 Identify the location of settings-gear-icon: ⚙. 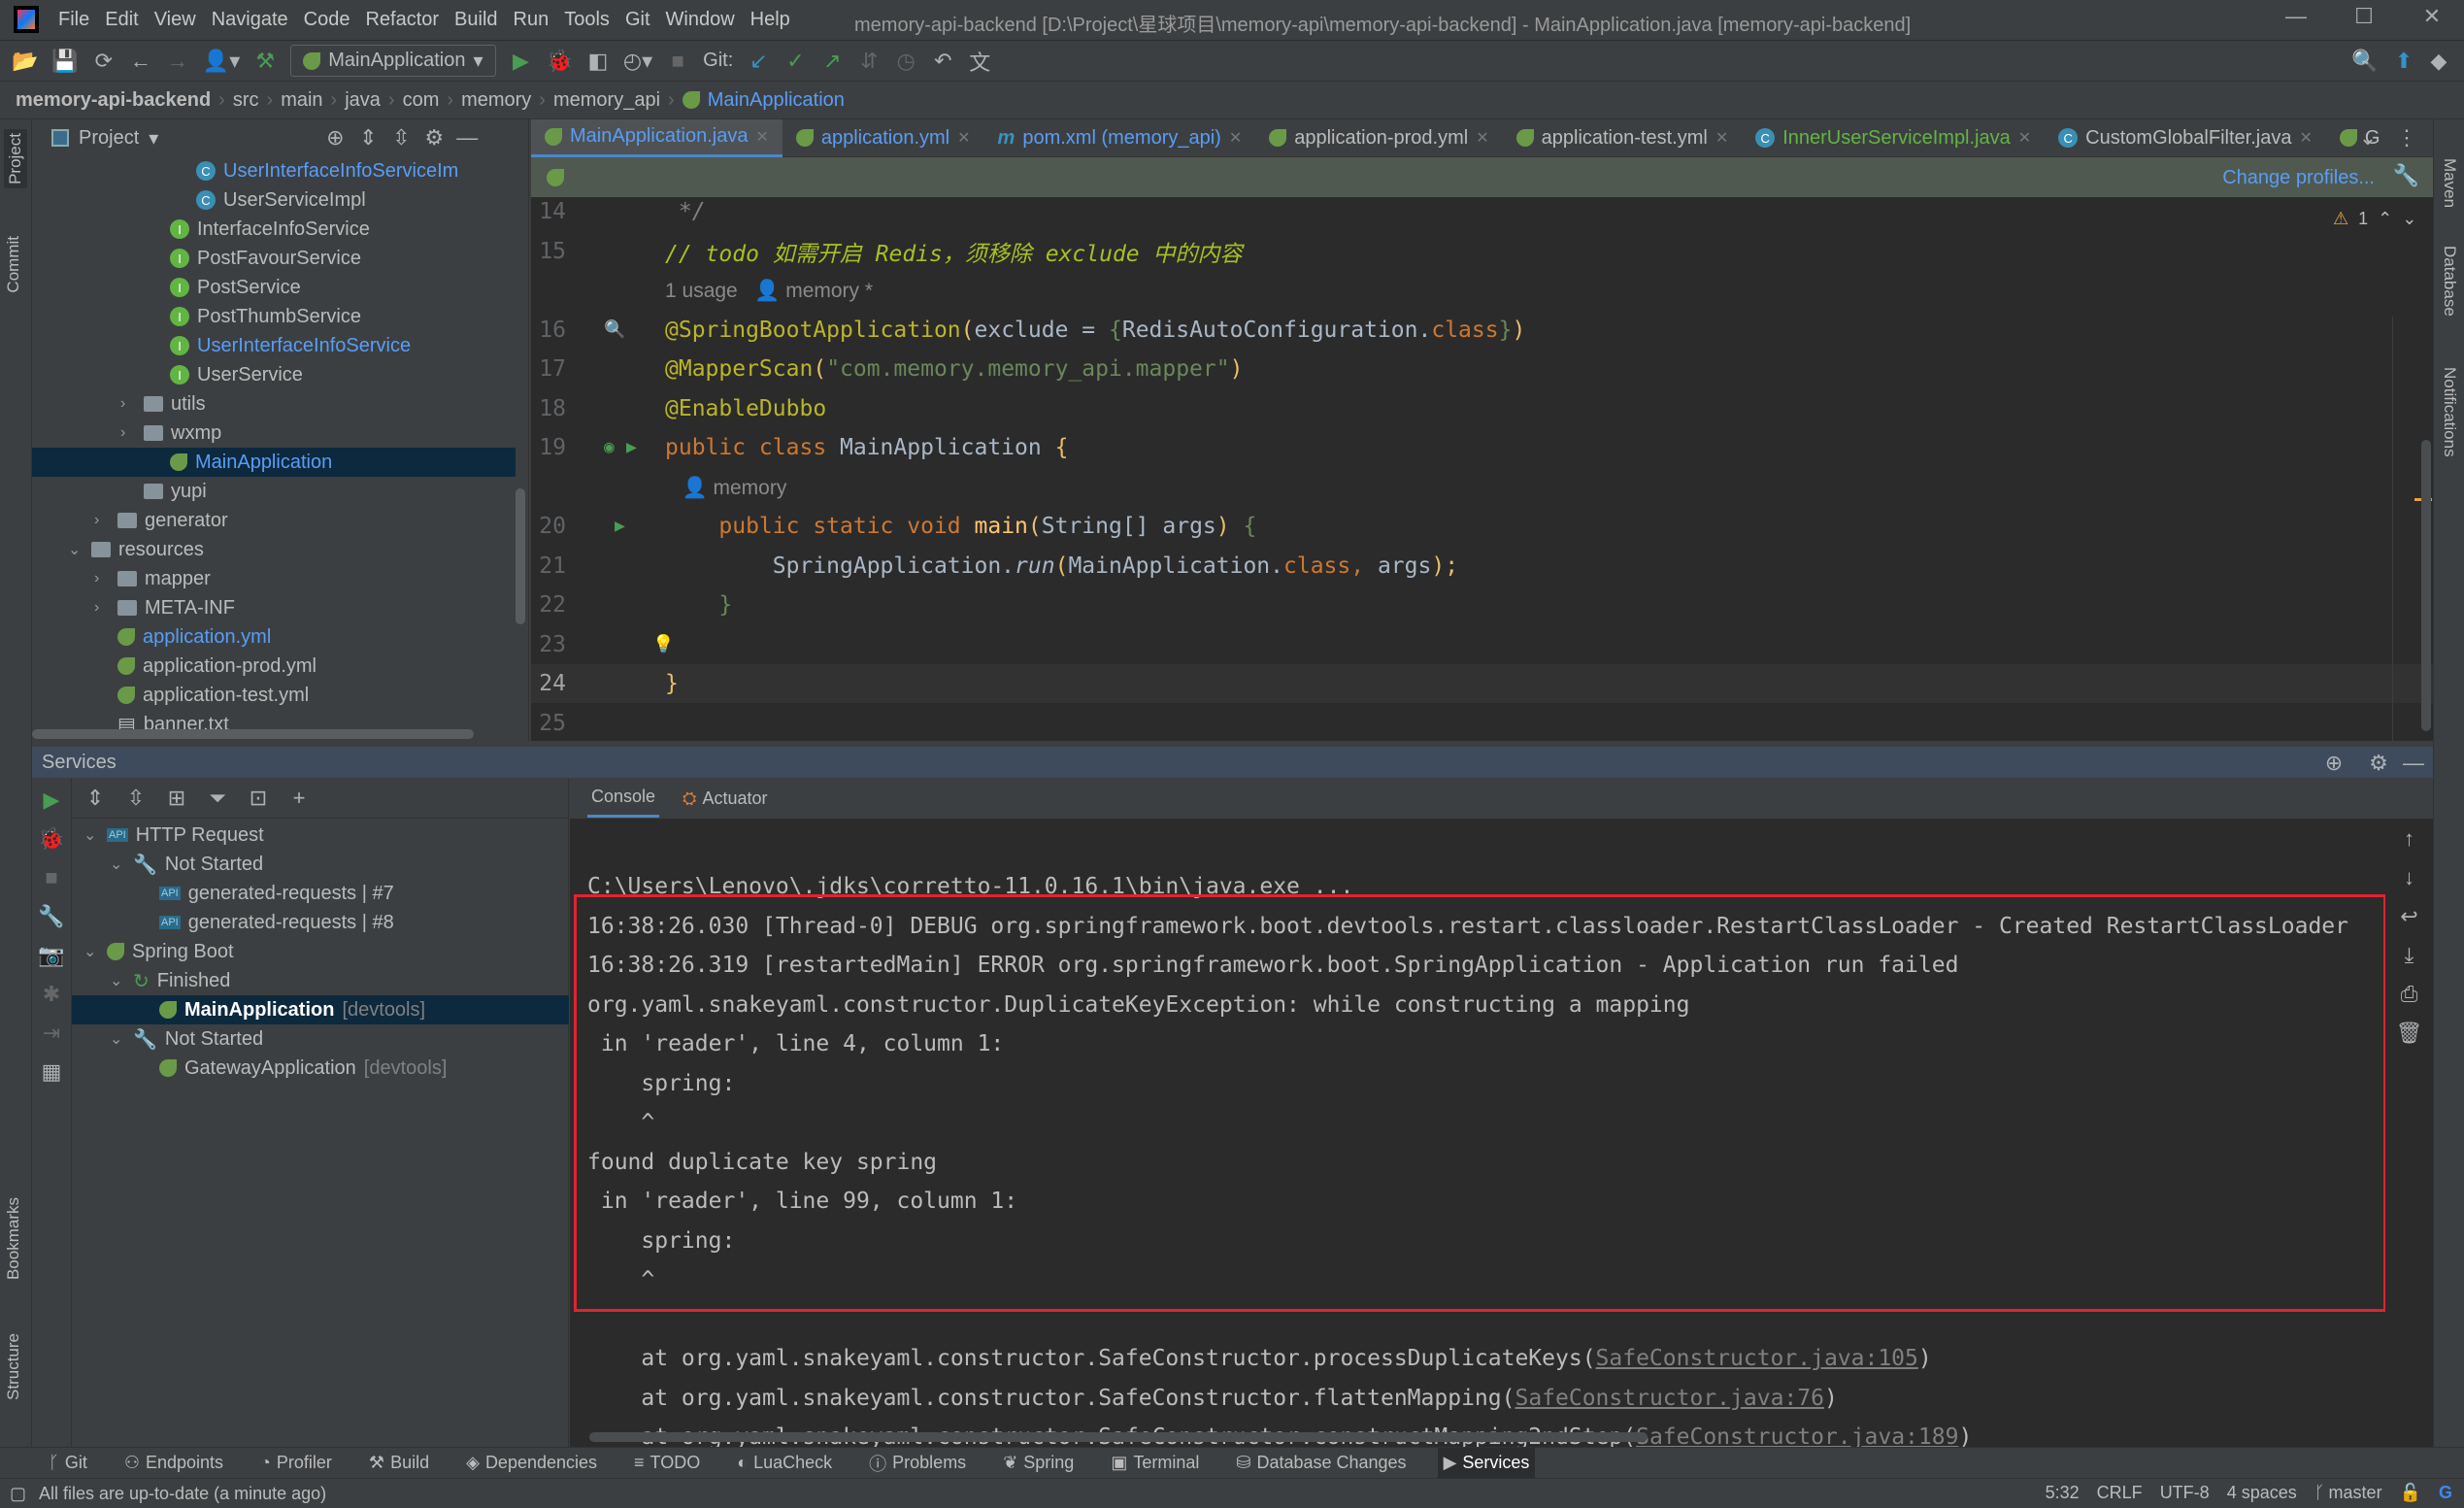
(434, 138).